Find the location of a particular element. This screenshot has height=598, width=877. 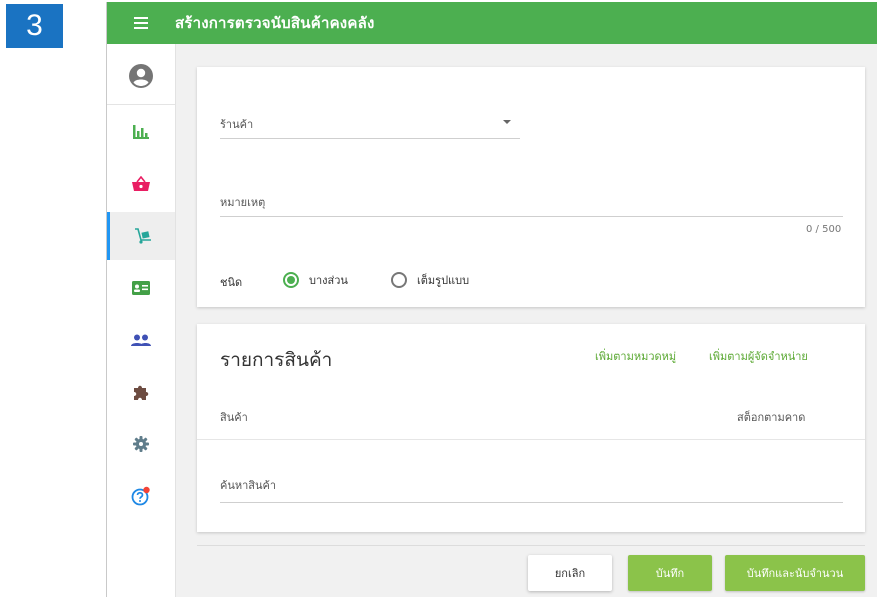

product-search-underline is located at coordinates (531, 502).